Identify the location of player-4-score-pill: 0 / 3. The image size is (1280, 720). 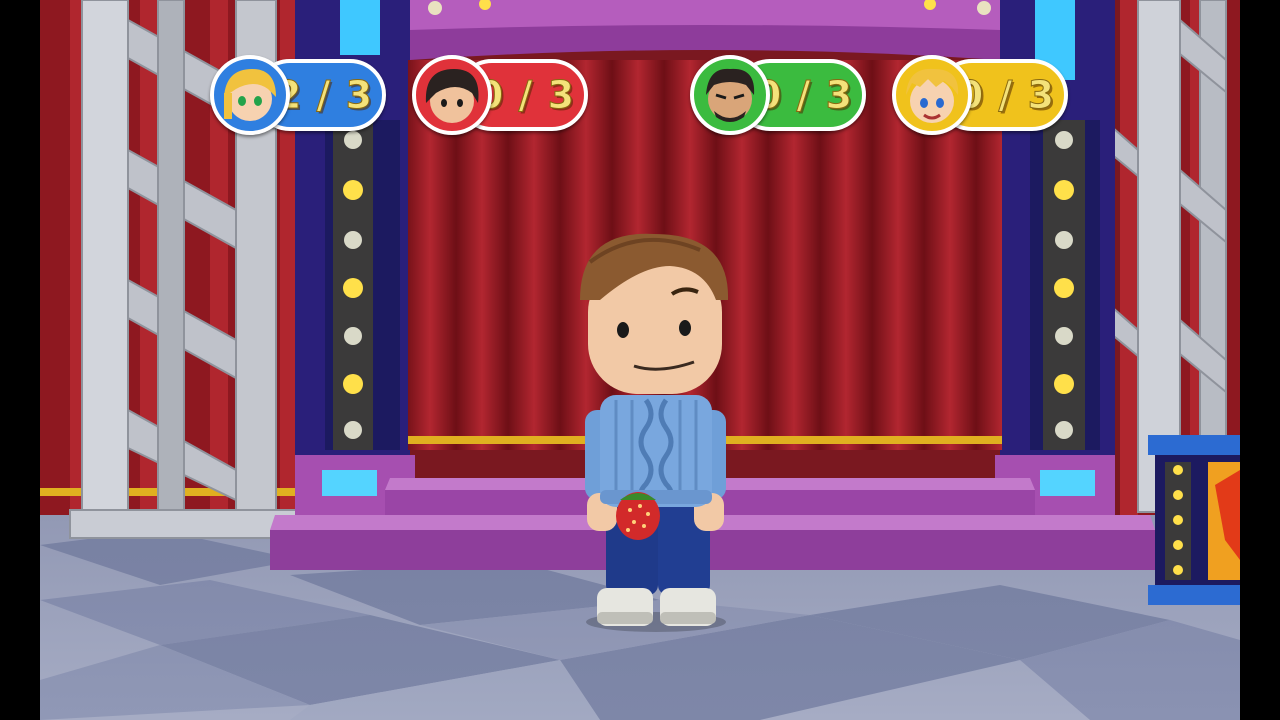
(981, 95).